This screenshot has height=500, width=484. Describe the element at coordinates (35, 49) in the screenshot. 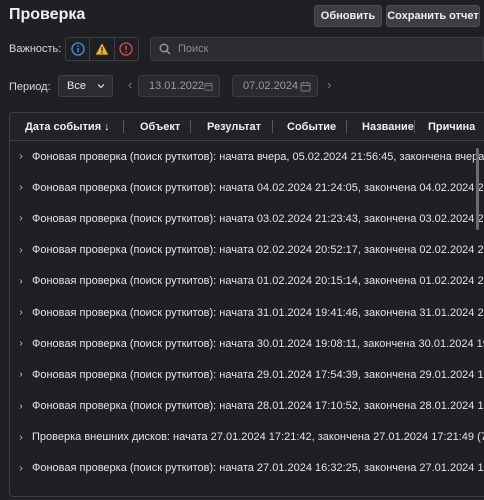

I see `importance-label: Важность:` at that location.